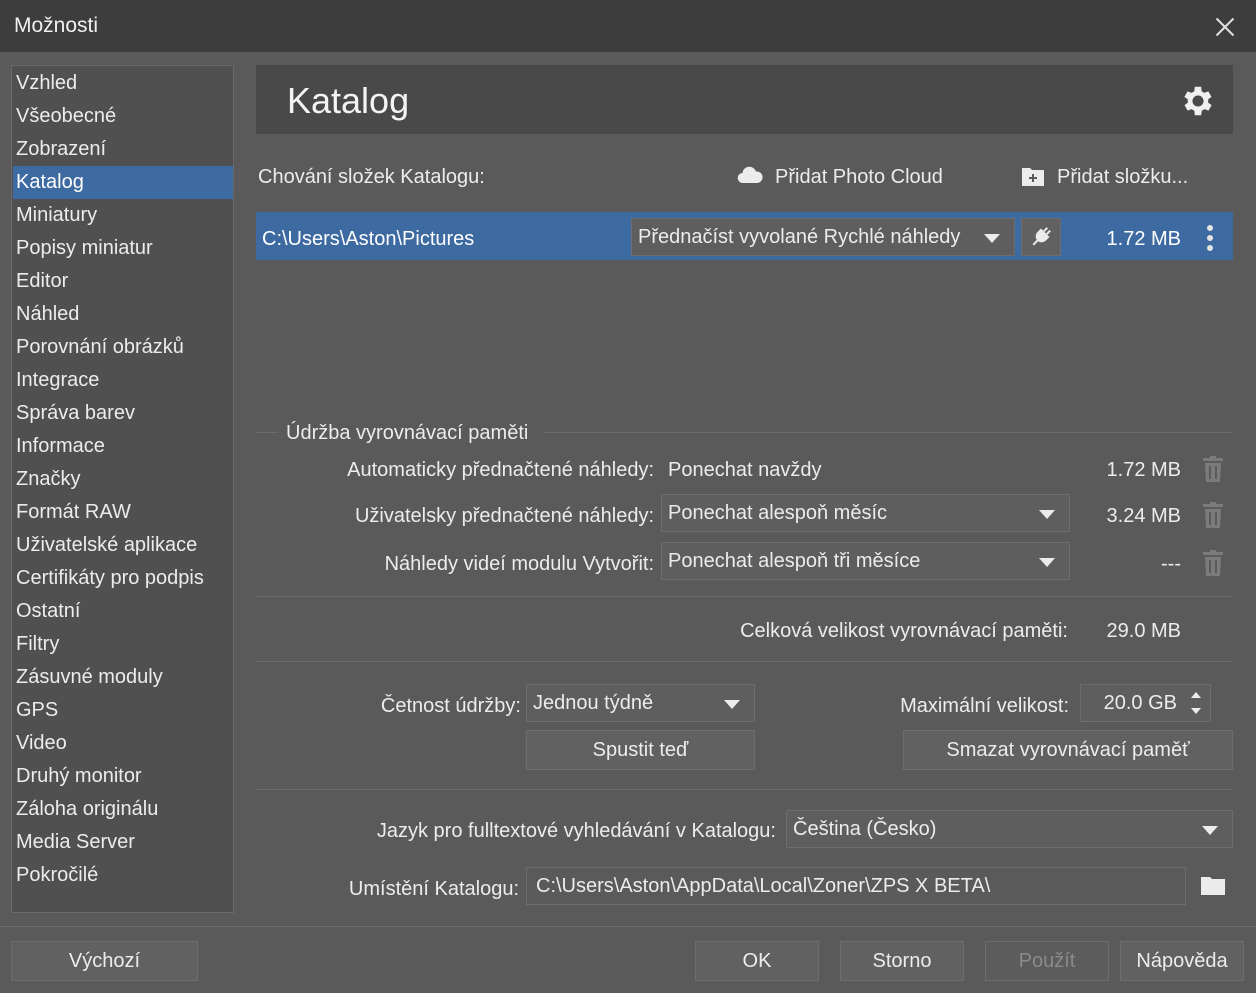 The image size is (1256, 993). Describe the element at coordinates (104, 961) in the screenshot. I see `default-button: Výchozí` at that location.